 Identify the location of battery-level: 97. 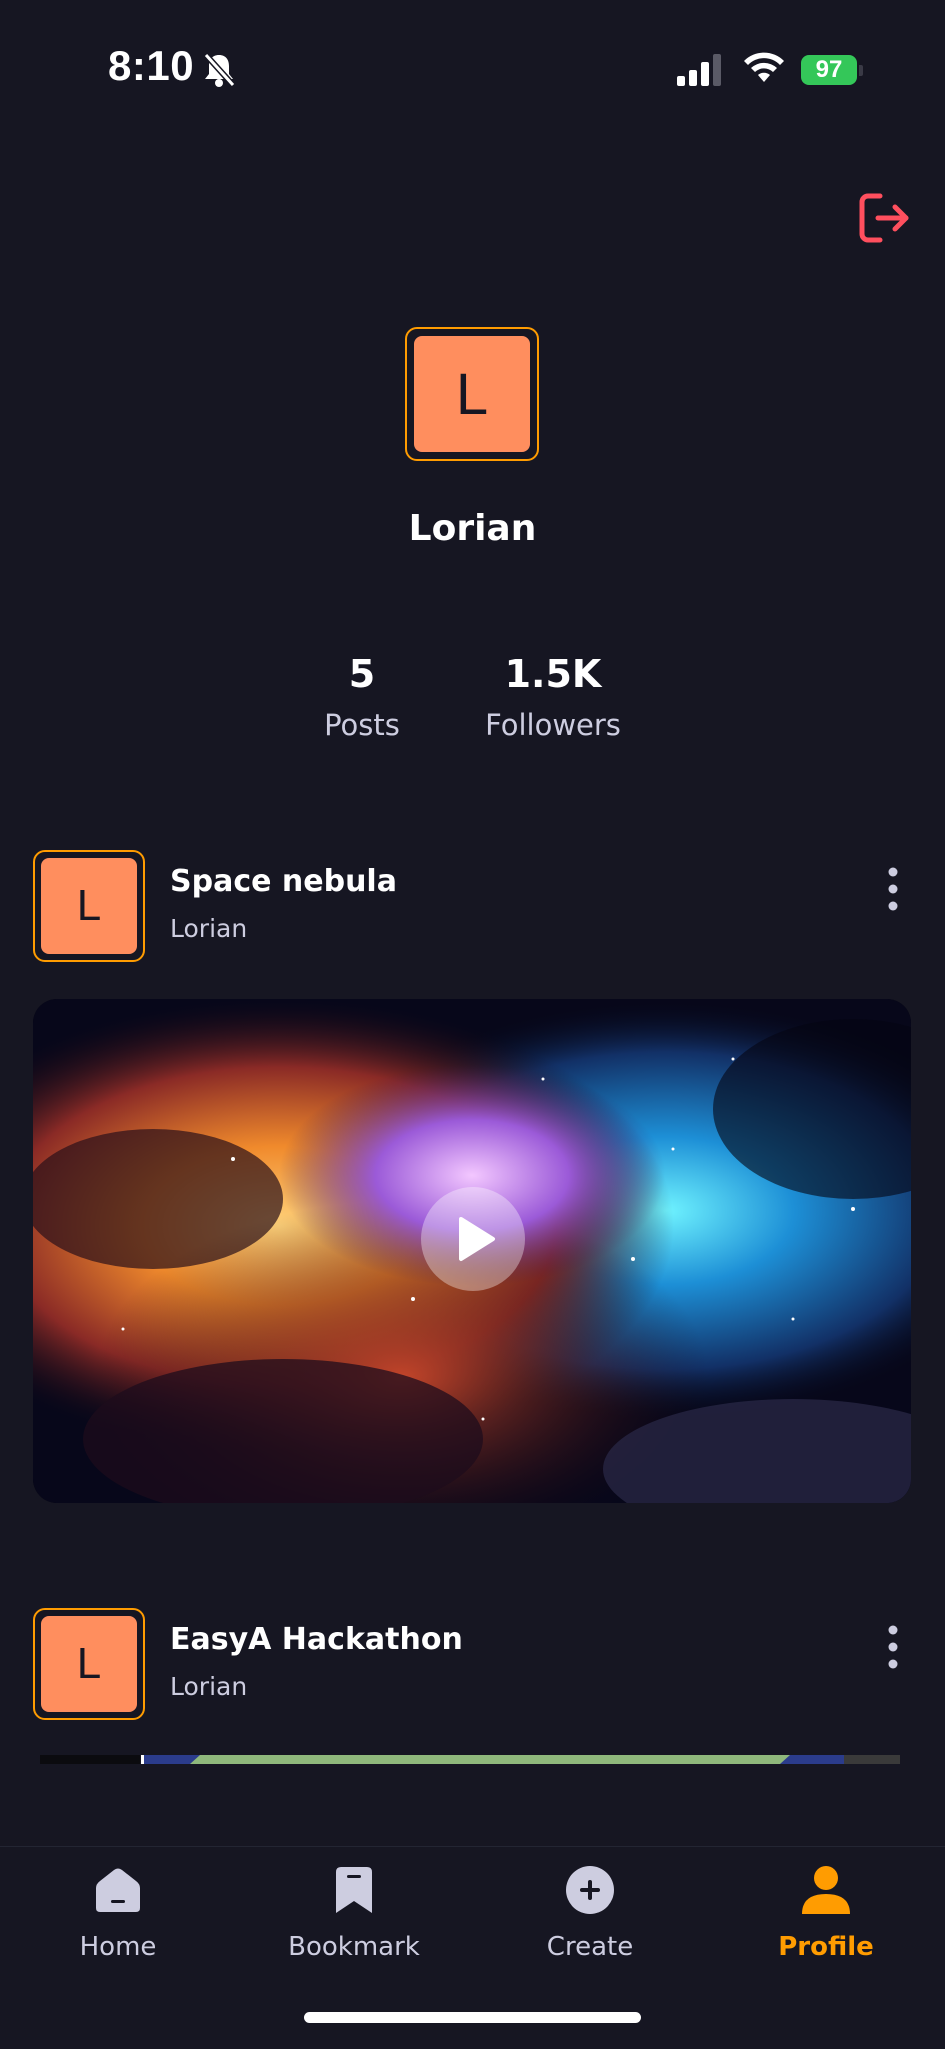
(829, 70).